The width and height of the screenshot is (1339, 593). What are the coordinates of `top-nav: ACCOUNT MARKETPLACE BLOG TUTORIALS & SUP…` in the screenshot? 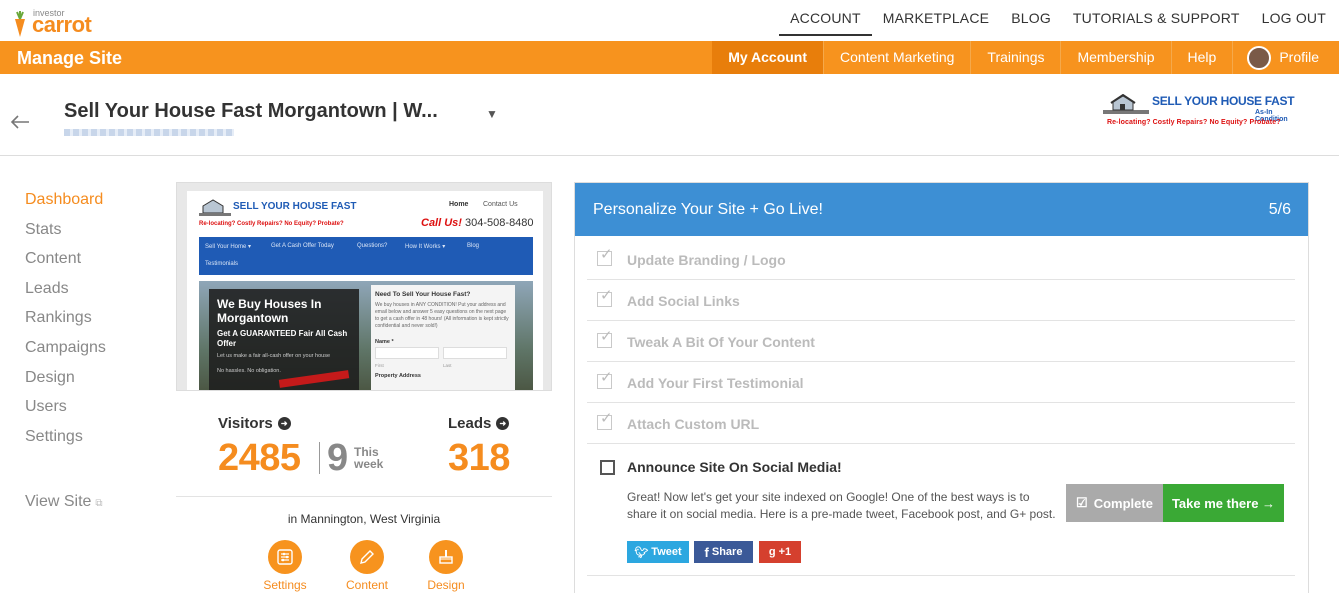 It's located at (1059, 20).